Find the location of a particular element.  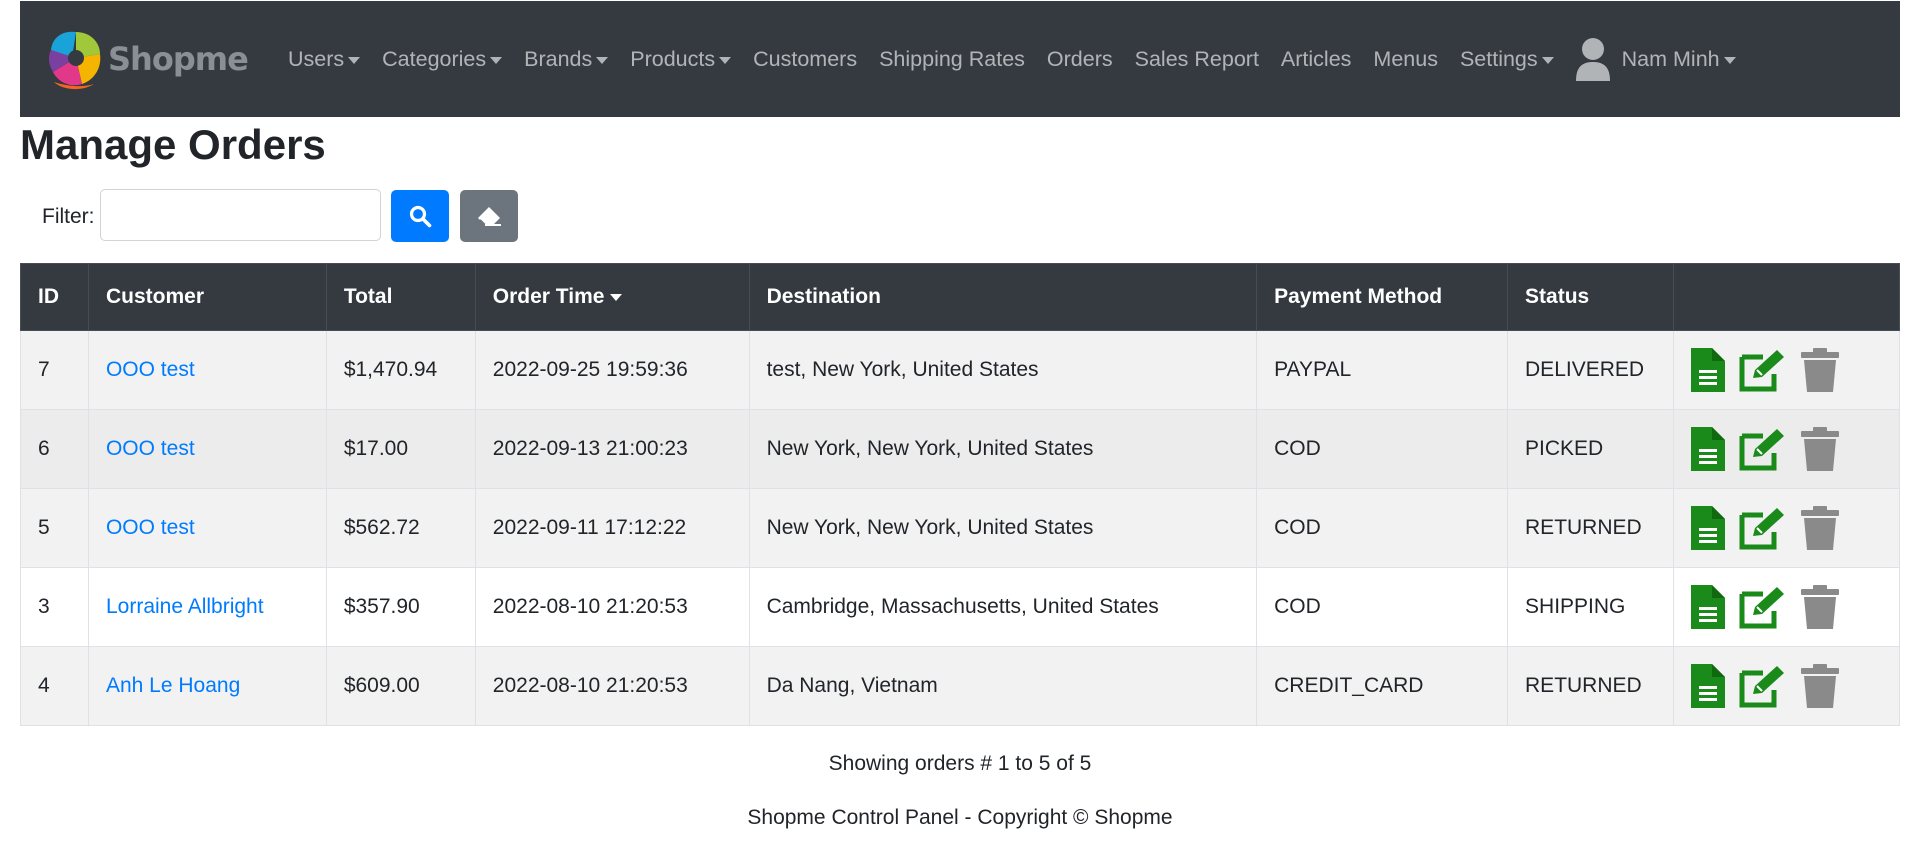

order-destination: New York, New York, United States is located at coordinates (930, 448).